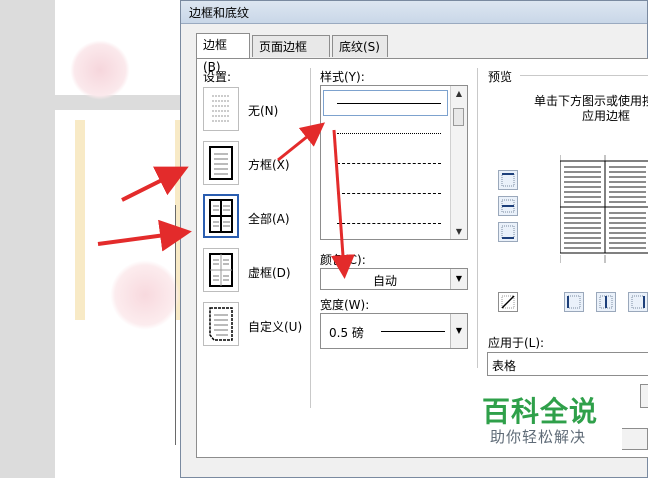  What do you see at coordinates (540, 411) in the screenshot?
I see `watermark-title: 百科全说` at bounding box center [540, 411].